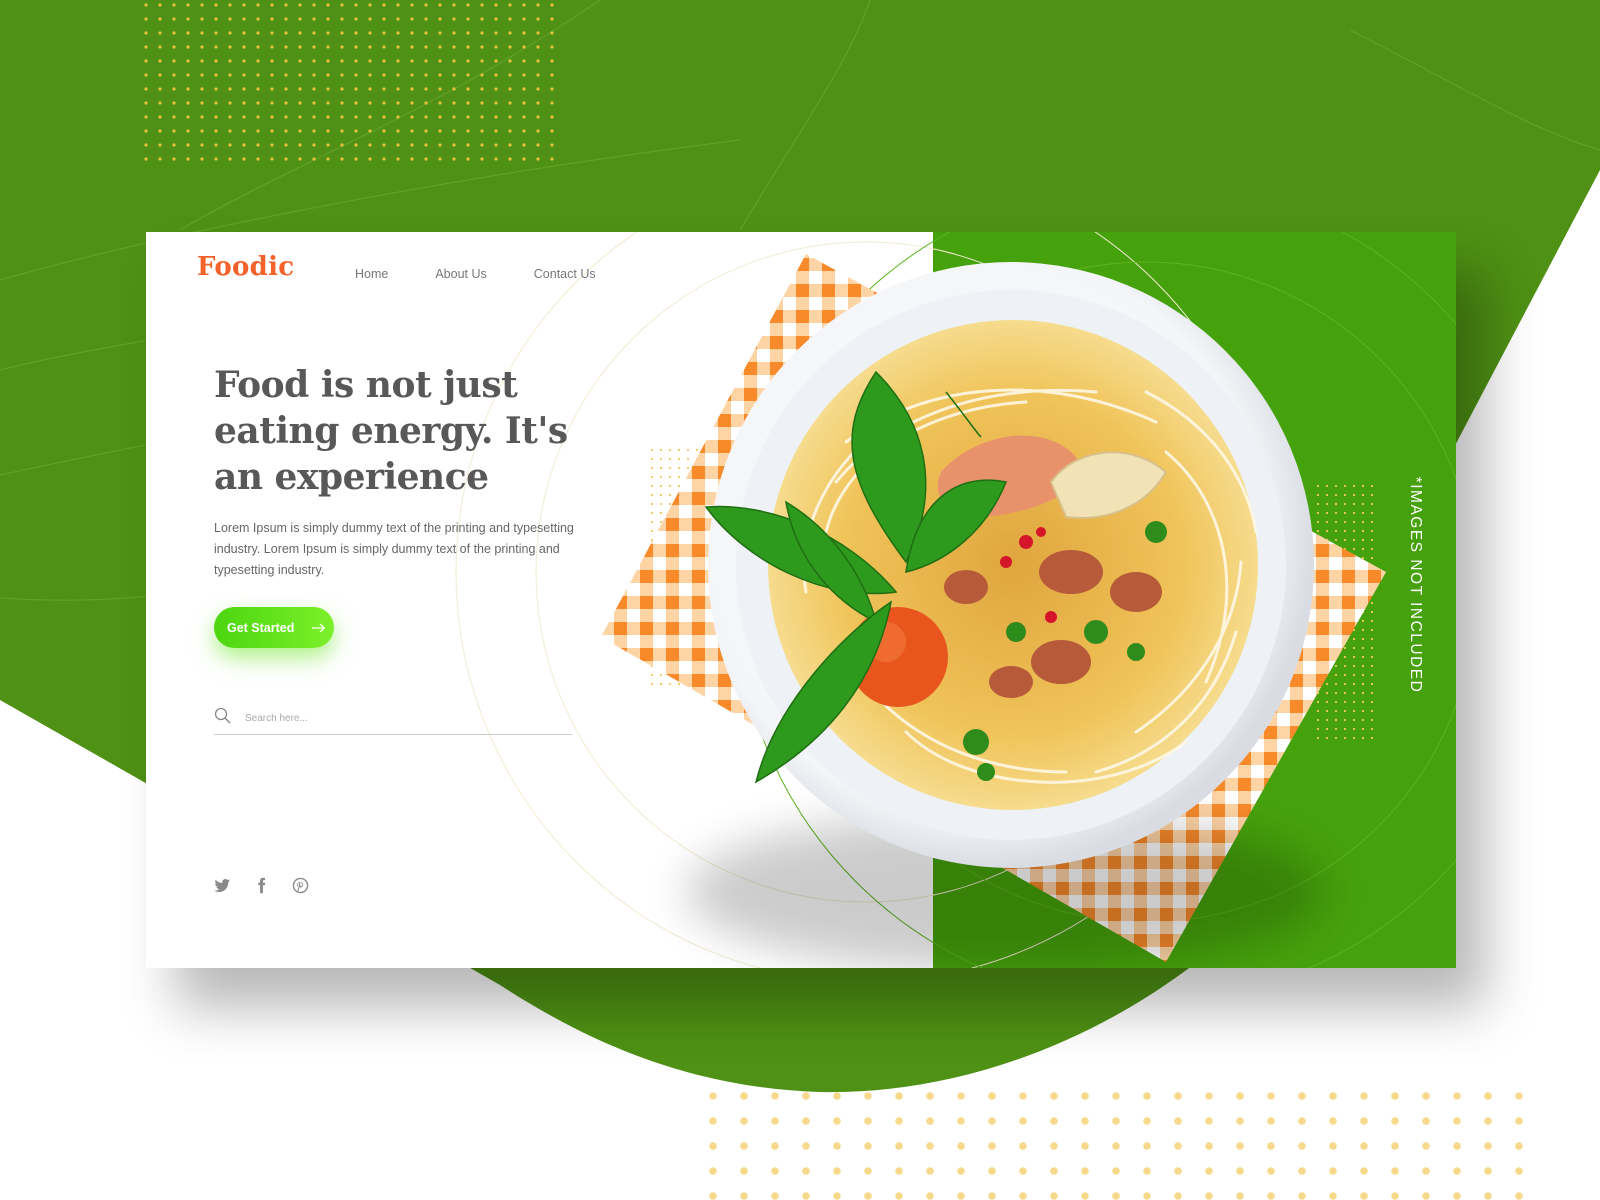 The image size is (1600, 1200). I want to click on main-nav: Home About Us Contact Us, so click(475, 274).